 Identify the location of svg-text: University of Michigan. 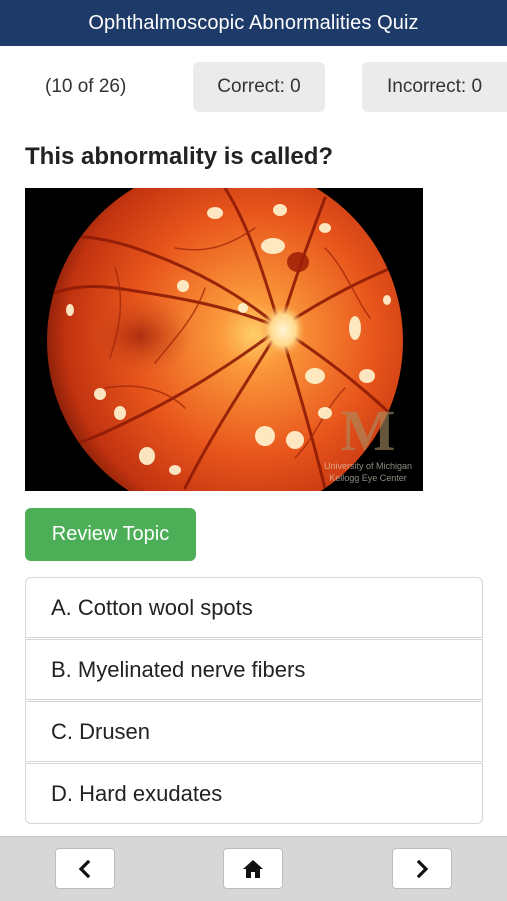
(368, 466).